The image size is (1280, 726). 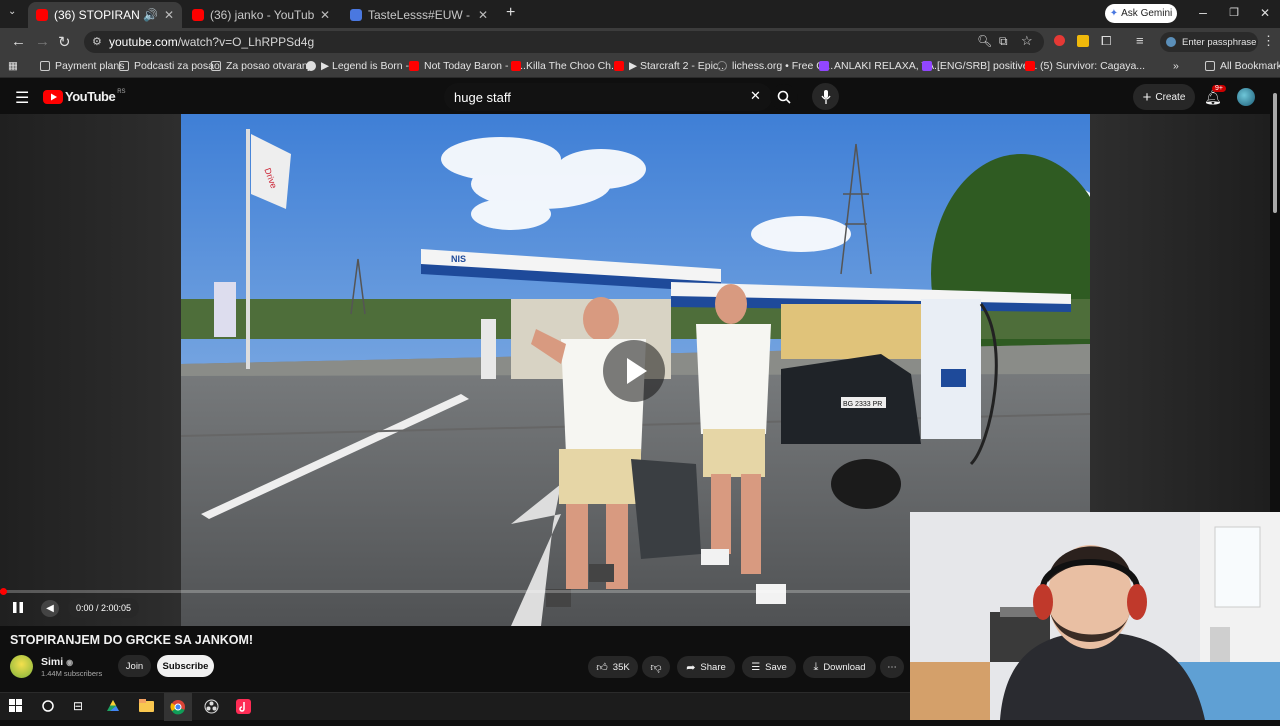 I want to click on file-explorer-icon, so click(x=147, y=707).